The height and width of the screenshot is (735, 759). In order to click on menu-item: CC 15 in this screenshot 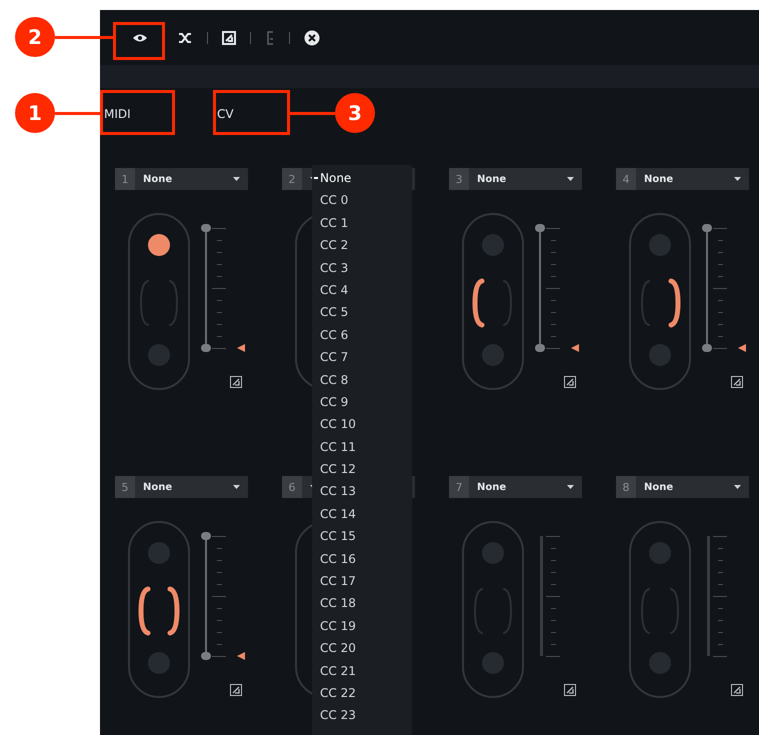, I will do `click(362, 536)`.